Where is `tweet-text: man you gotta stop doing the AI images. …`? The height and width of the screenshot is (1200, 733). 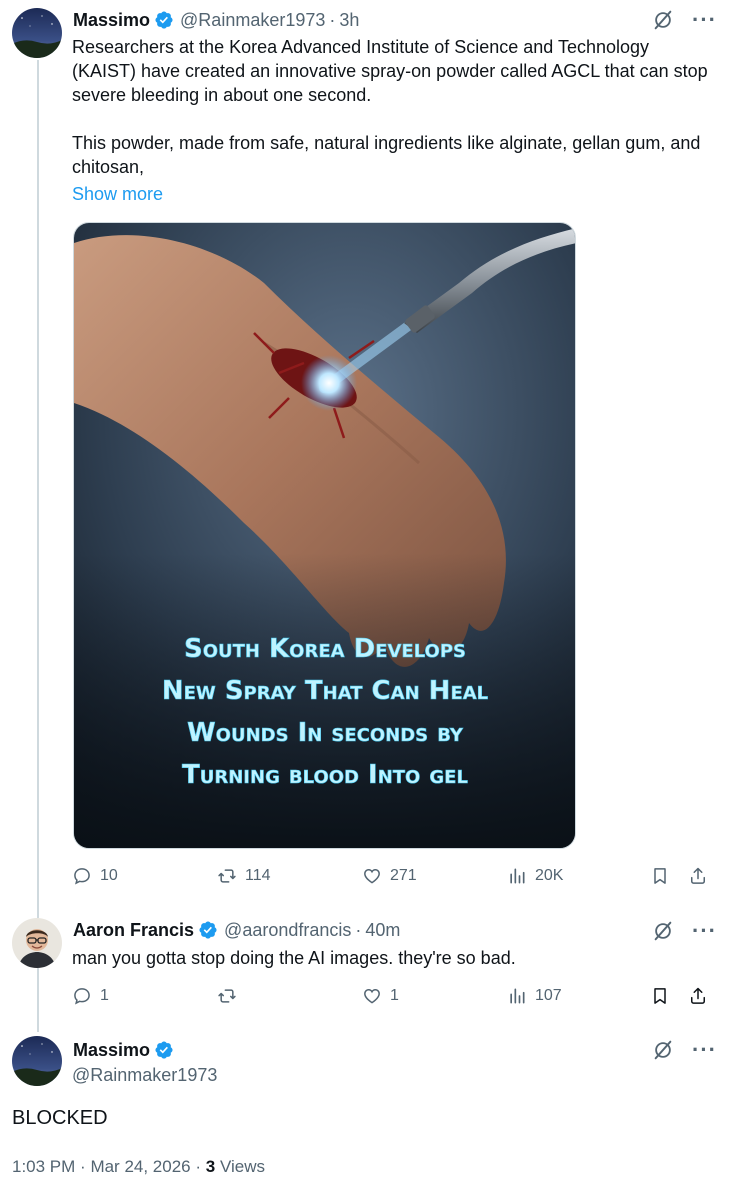 tweet-text: man you gotta stop doing the AI images. … is located at coordinates (294, 958).